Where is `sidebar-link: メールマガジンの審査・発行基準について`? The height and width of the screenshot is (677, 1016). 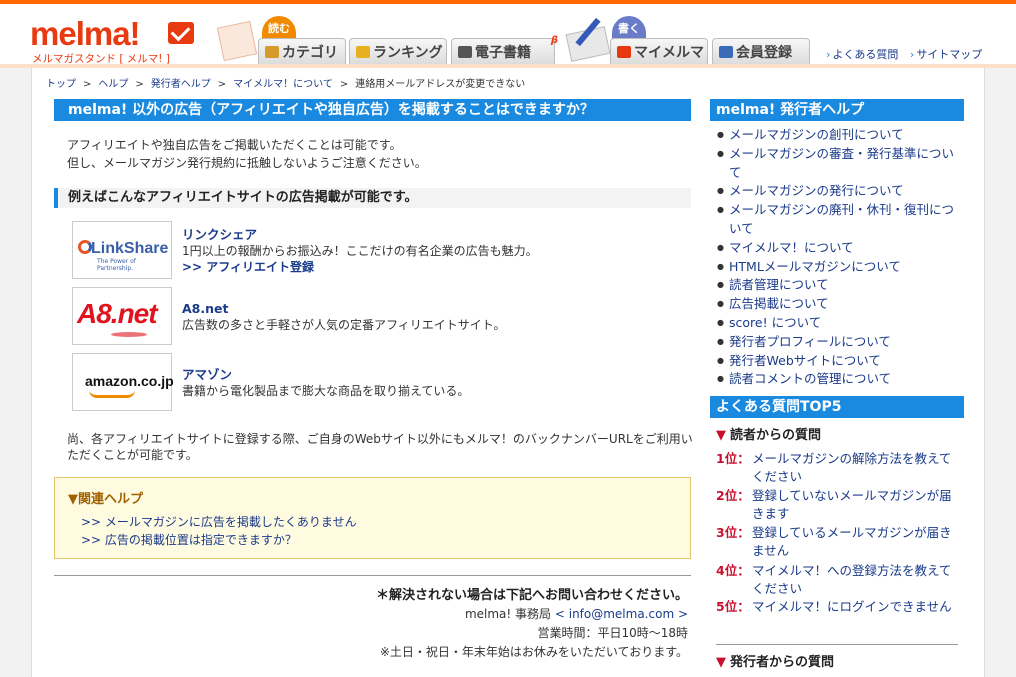 sidebar-link: メールマガジンの審査・発行基準について is located at coordinates (841, 163).